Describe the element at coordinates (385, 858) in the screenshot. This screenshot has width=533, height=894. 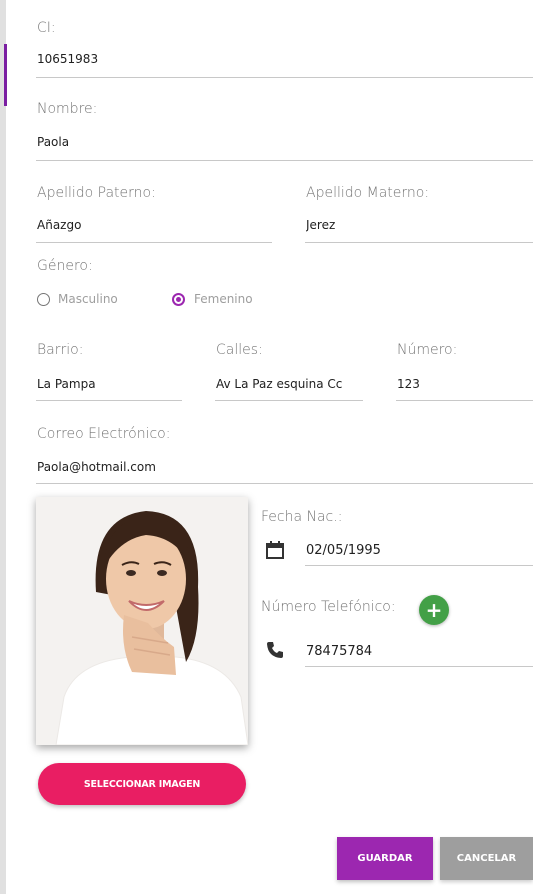
I see `save-button: GUARDAR` at that location.